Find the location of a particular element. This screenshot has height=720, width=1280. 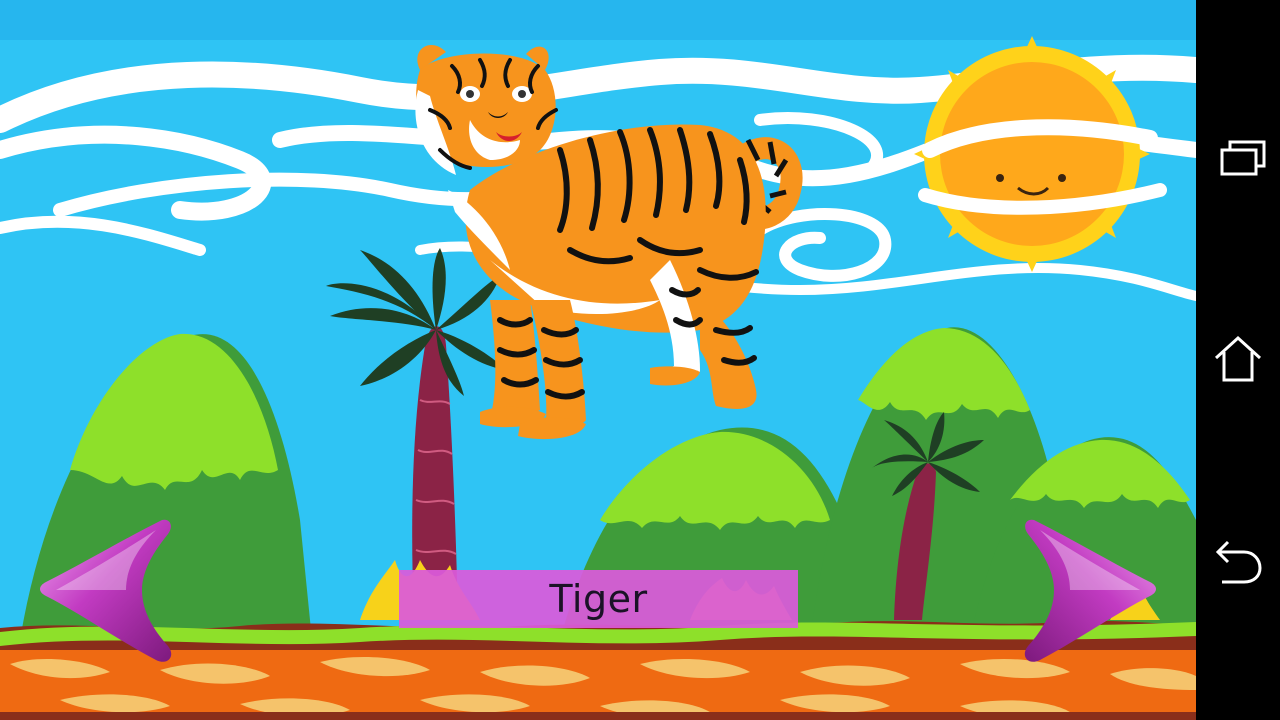

chevron-right-icon is located at coordinates (1090, 590).